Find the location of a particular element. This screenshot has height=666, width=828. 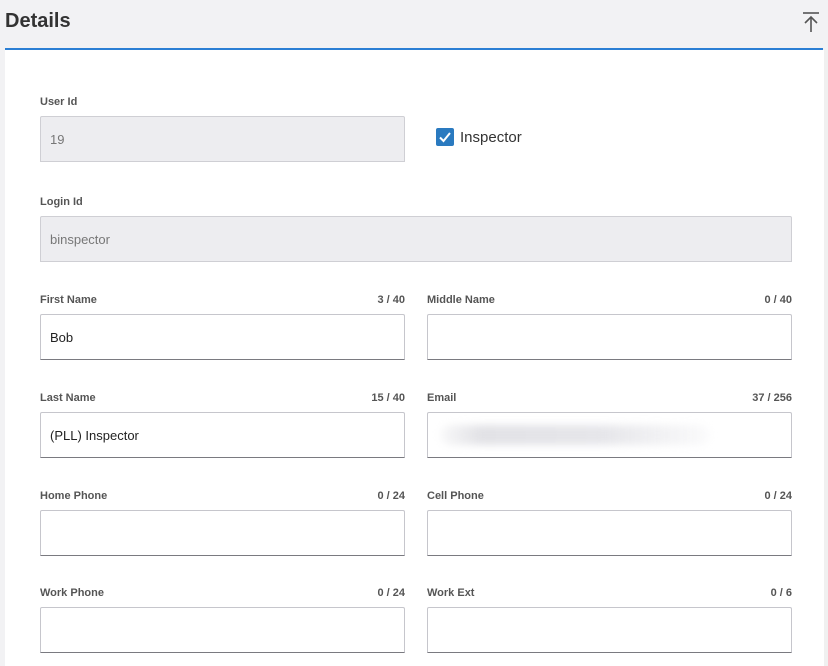

work-phone-label: Work Phone is located at coordinates (72, 593).